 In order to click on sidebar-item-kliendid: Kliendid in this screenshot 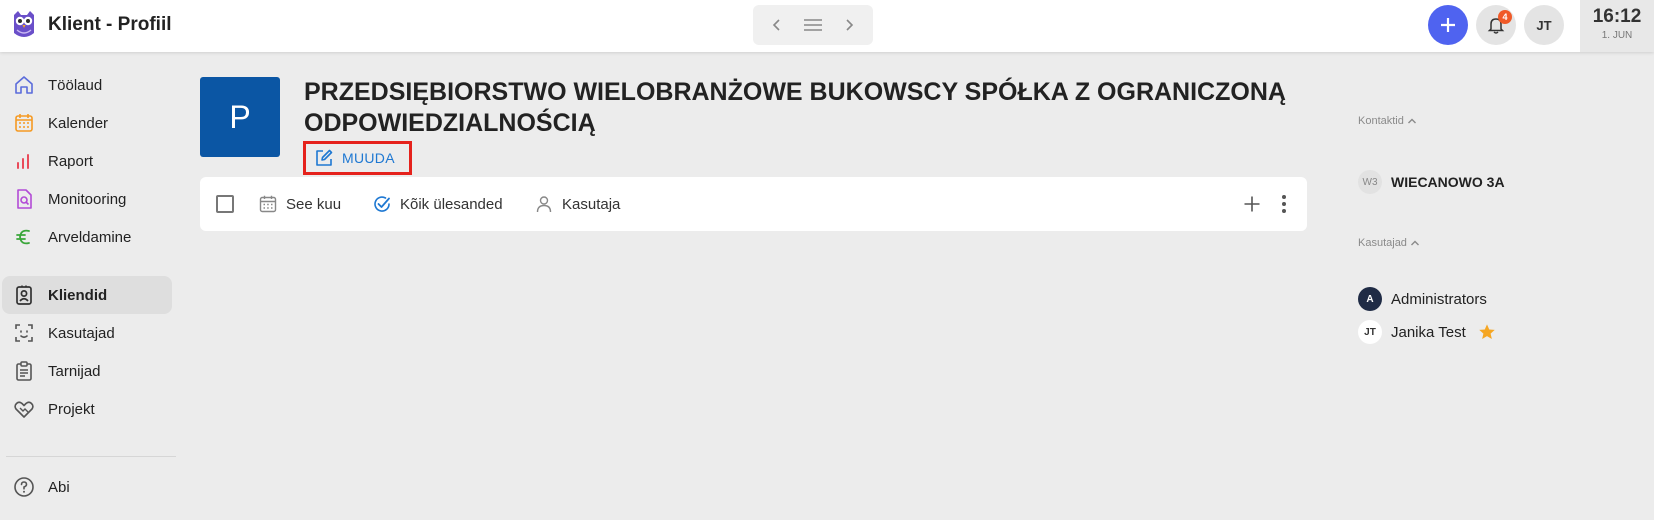, I will do `click(87, 295)`.